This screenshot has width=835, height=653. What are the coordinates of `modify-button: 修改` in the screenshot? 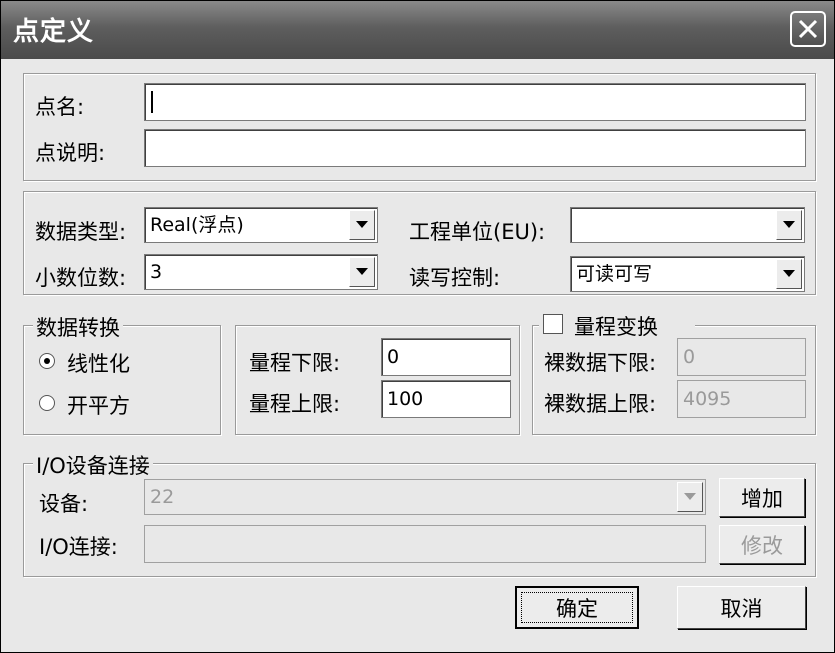 It's located at (762, 544).